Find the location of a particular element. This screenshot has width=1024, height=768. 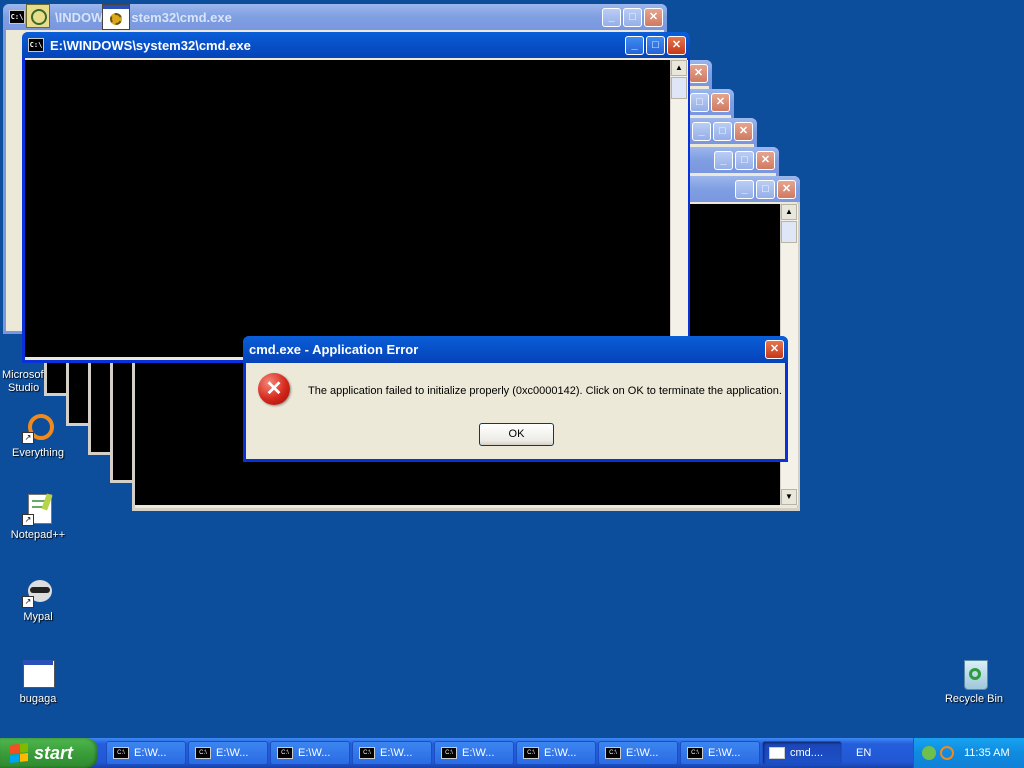

desktop-icon-recycle-bin: Recycle Bin is located at coordinates (974, 682).